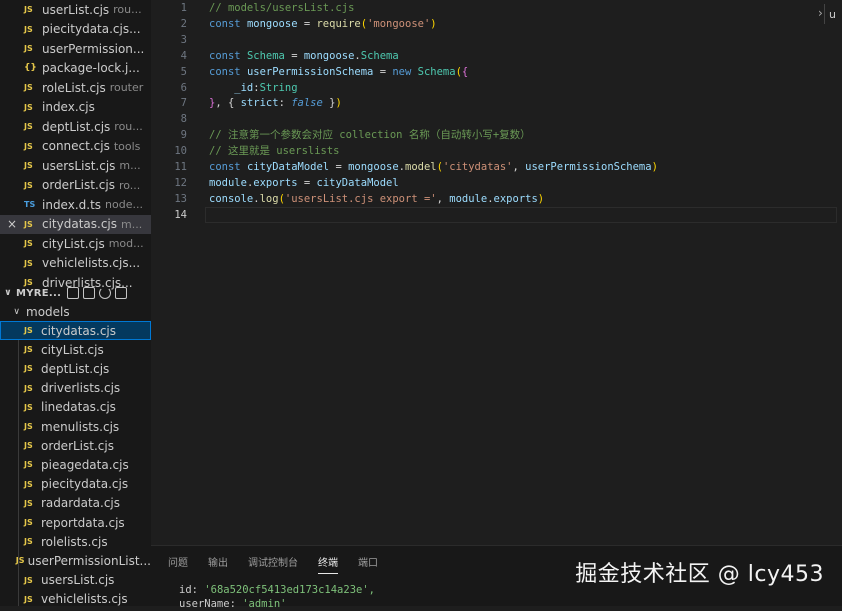 The height and width of the screenshot is (611, 842). Describe the element at coordinates (72, 349) in the screenshot. I see `file-name: cityList.cjs` at that location.